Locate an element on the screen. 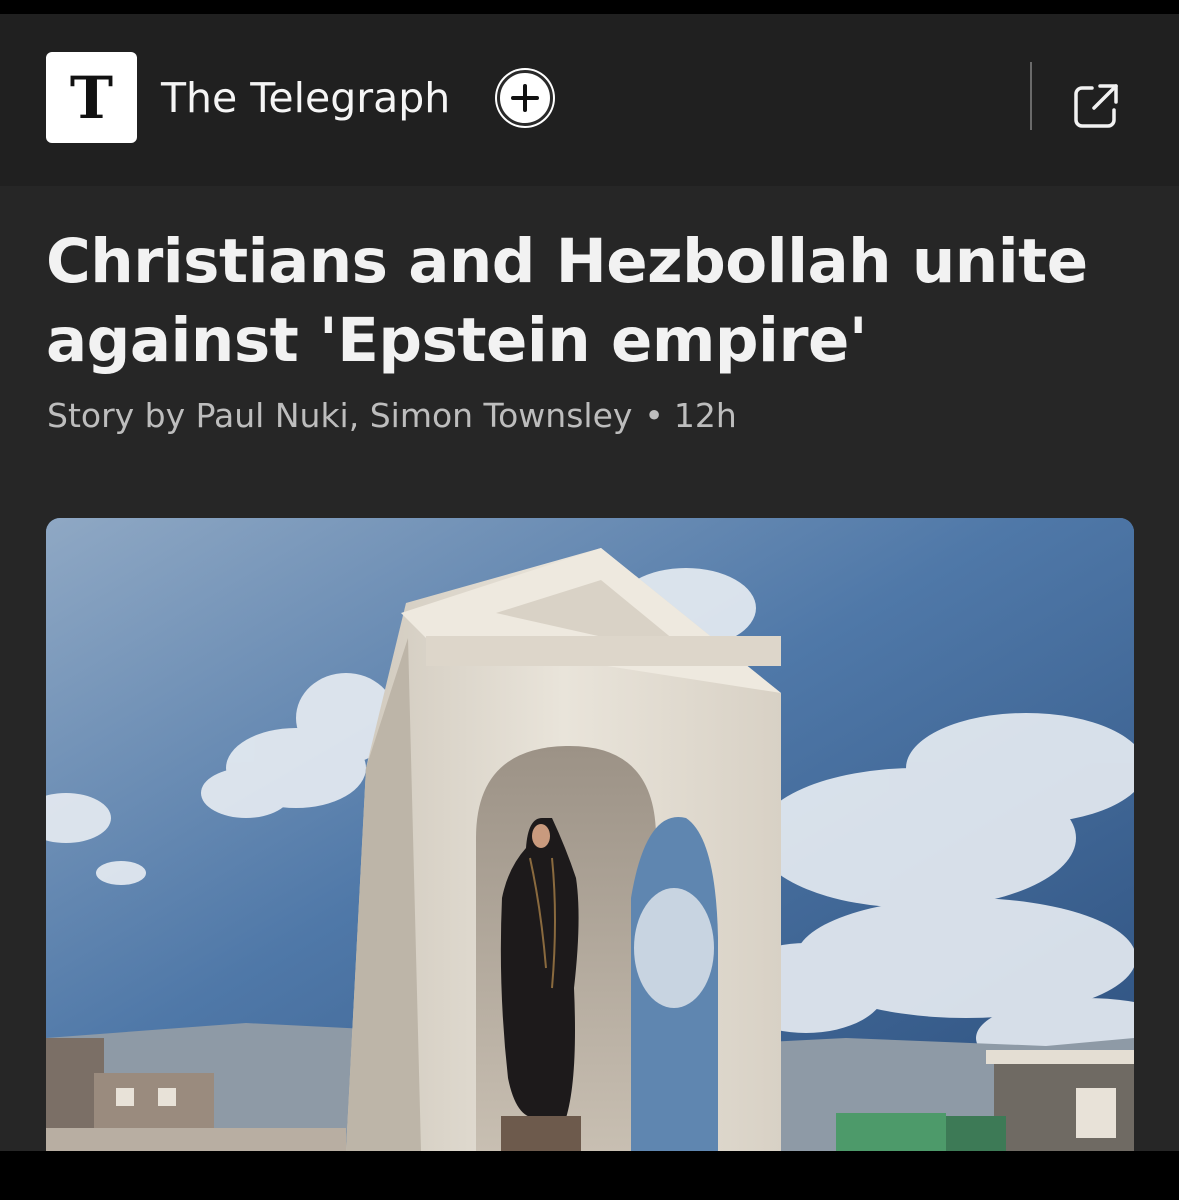 Image resolution: width=1179 pixels, height=1200 pixels. plus-icon is located at coordinates (525, 98).